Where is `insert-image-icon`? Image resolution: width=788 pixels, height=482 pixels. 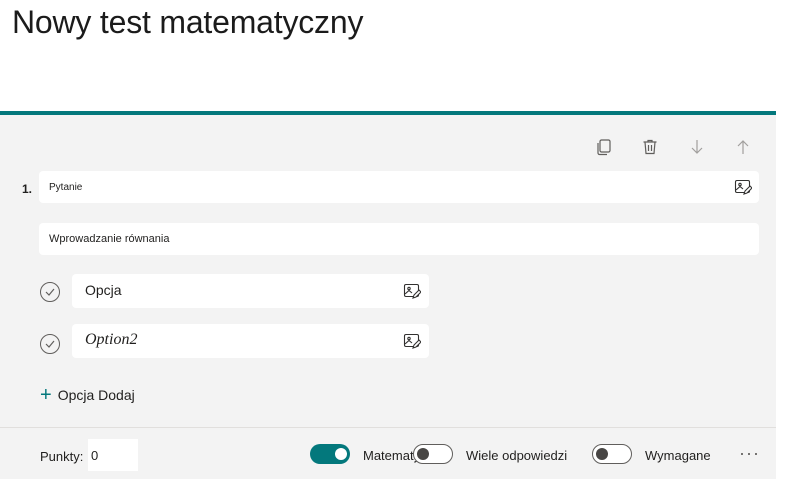
insert-image-icon is located at coordinates (743, 187).